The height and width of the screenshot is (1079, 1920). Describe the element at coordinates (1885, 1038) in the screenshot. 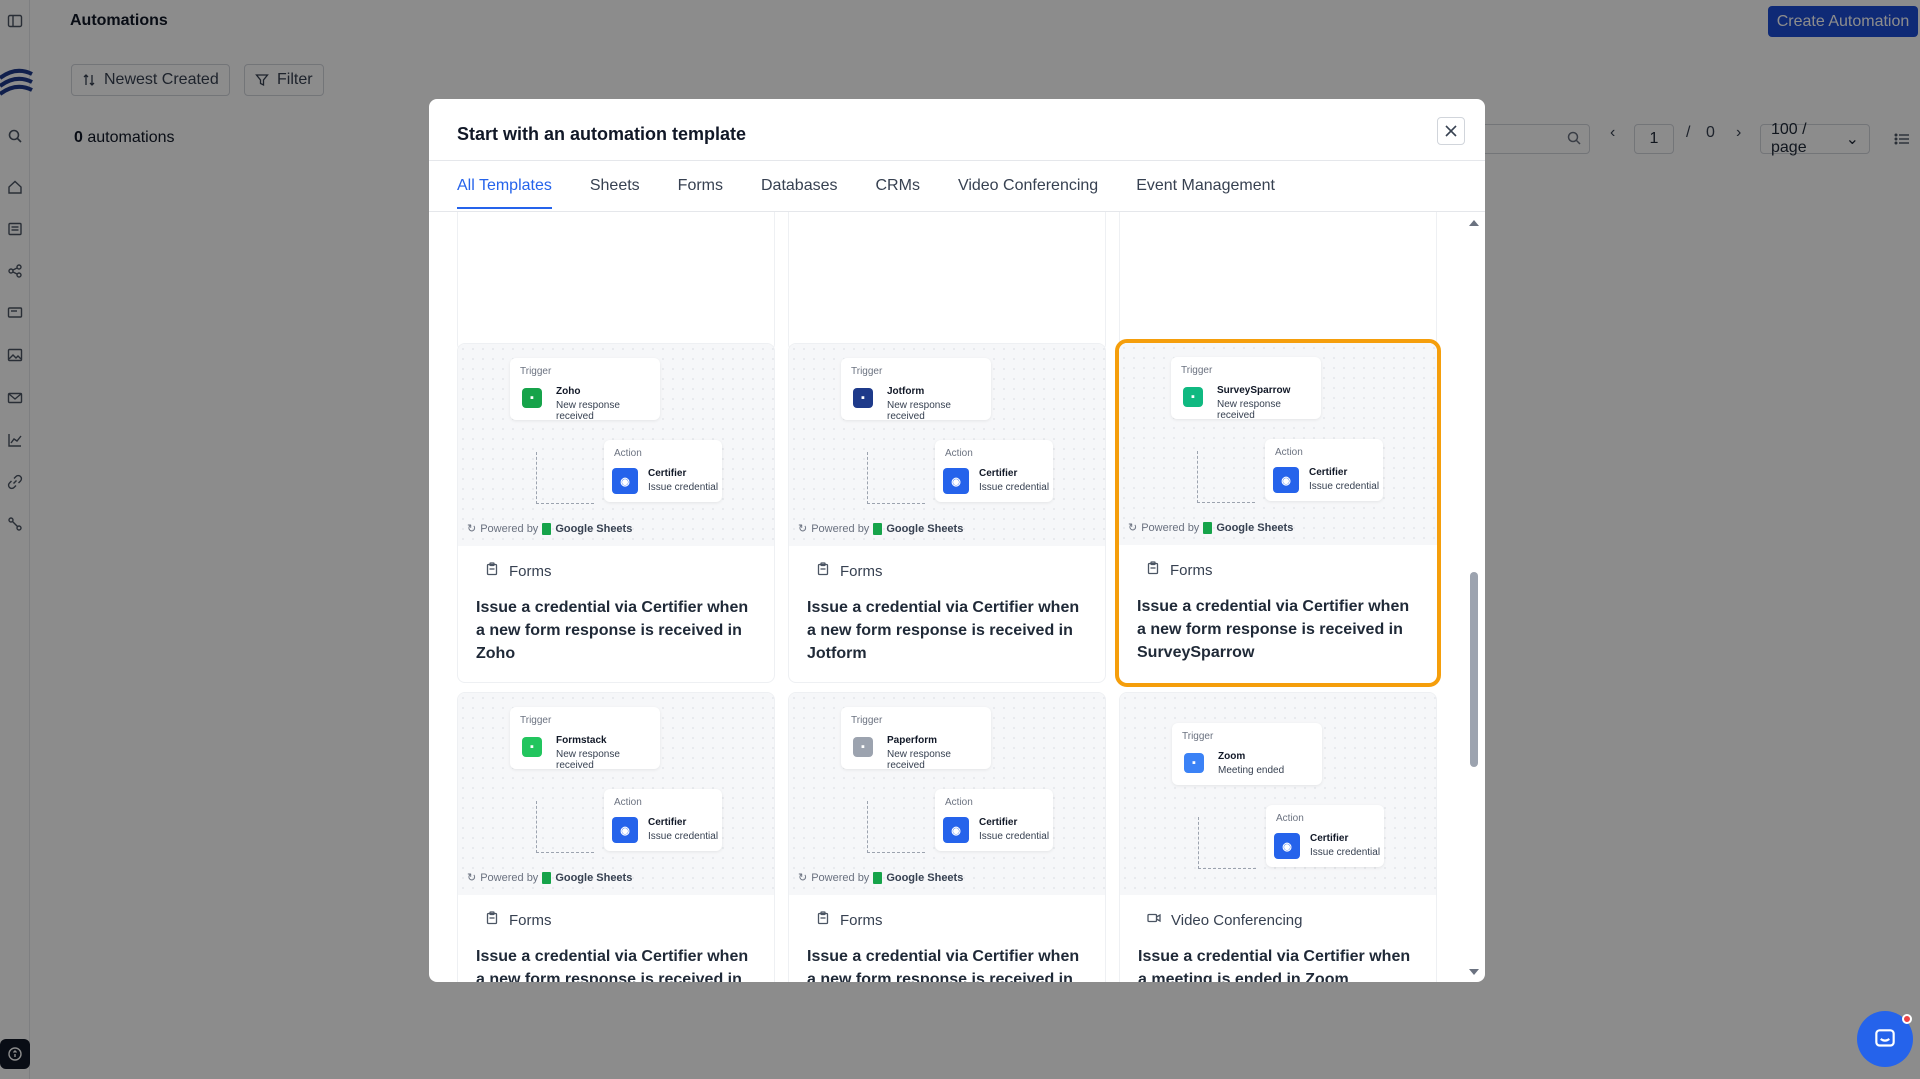

I see `chat-icon` at that location.